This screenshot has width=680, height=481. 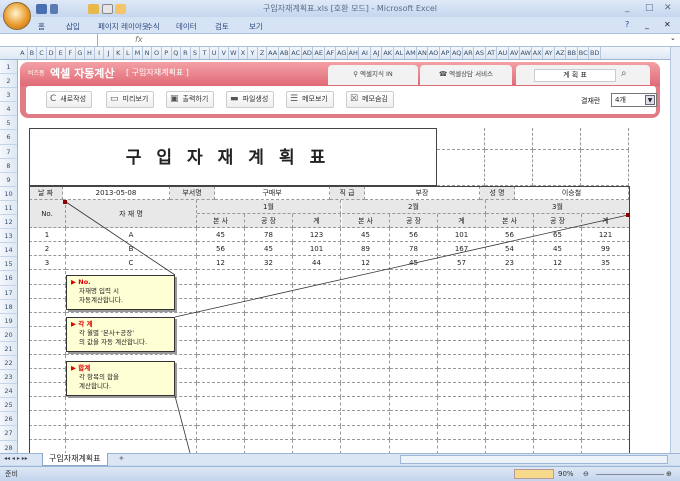 I want to click on zoom-slider, so click(x=630, y=474).